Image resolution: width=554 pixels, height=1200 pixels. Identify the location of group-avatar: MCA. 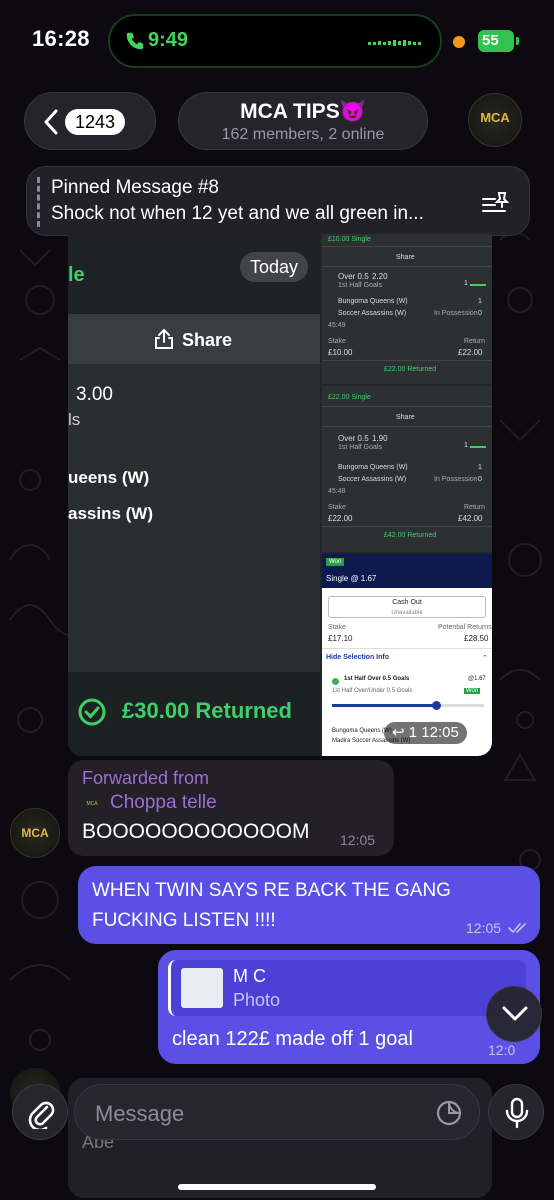
(495, 120).